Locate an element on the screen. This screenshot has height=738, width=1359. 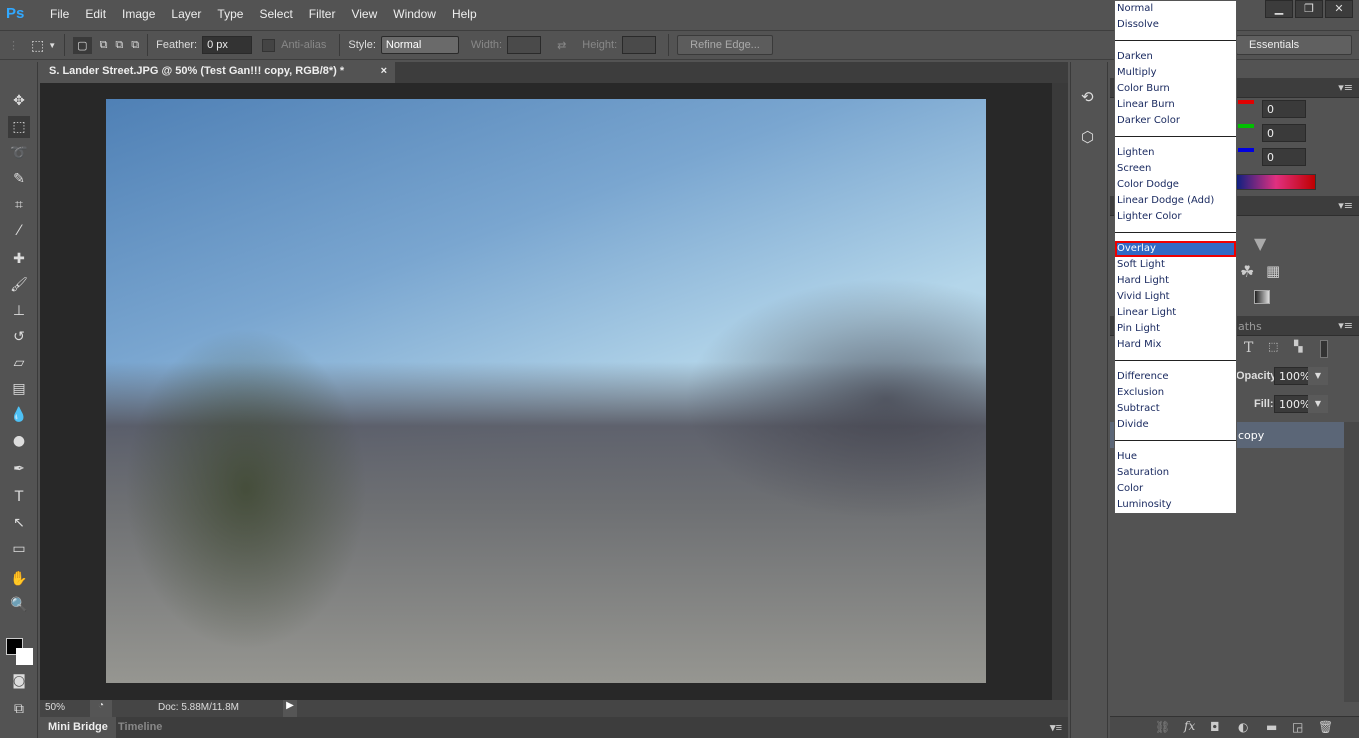
antialias-checkbox is located at coordinates (269, 45).